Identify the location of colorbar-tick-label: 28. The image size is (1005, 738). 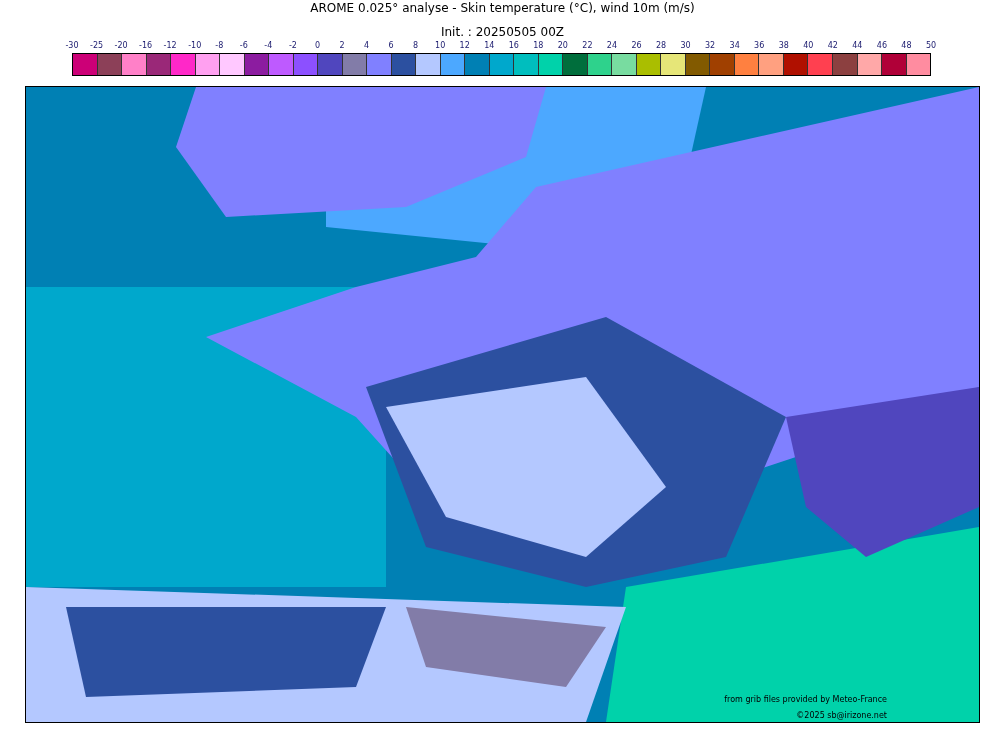
(661, 45).